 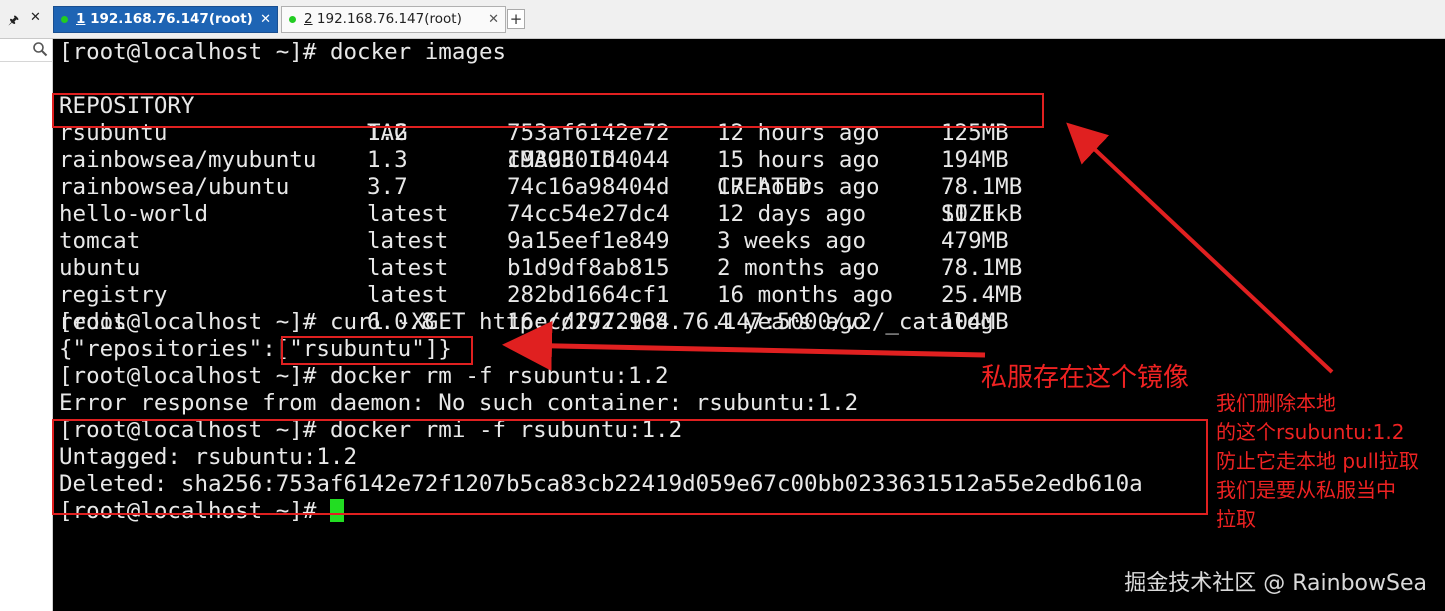 I want to click on table-row: redis 6.0.8 16ecd2772934 4 years ago 104MB, so click(x=534, y=322).